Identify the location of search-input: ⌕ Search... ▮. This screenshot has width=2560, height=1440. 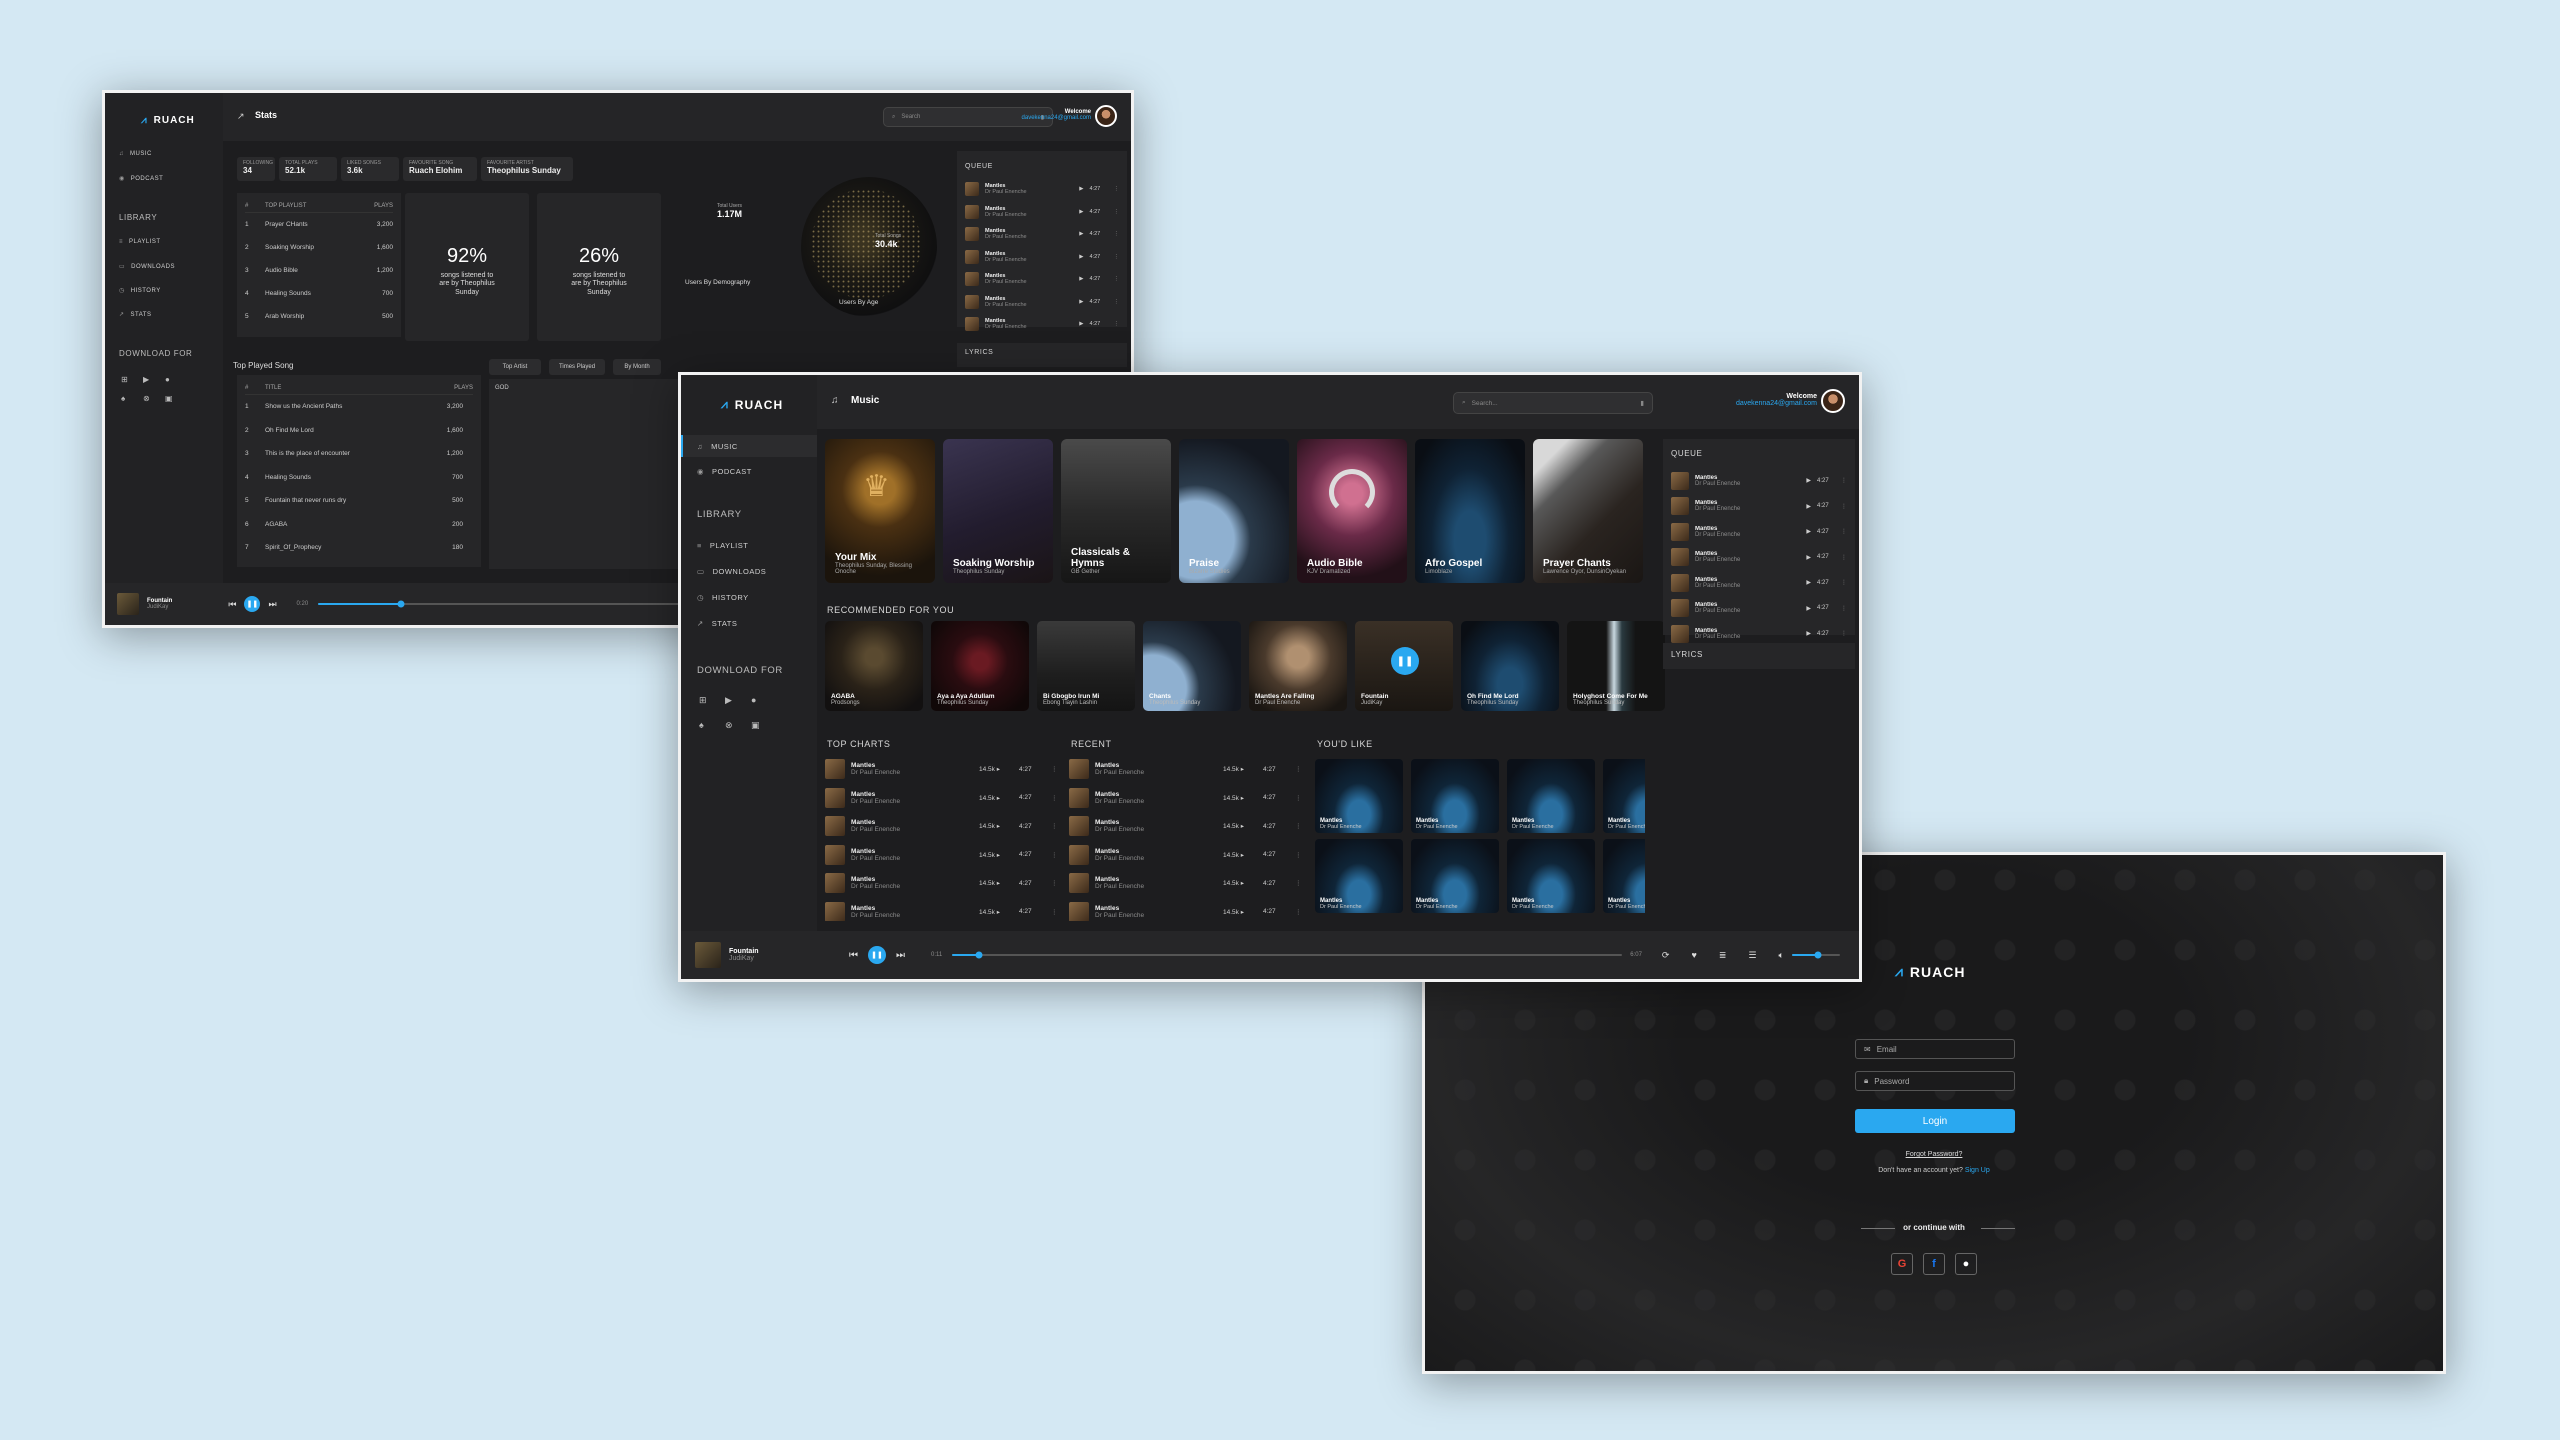
(1553, 403).